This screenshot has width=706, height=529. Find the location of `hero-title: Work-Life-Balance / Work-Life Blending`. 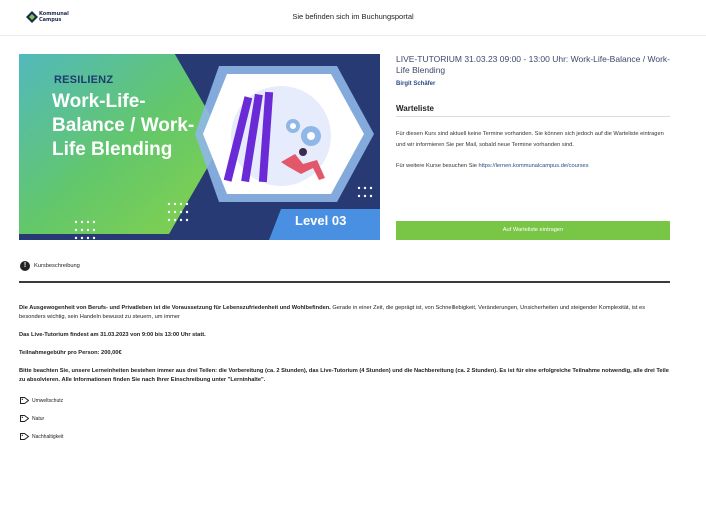

hero-title: Work-Life-Balance / Work-Life Blending is located at coordinates (123, 125).